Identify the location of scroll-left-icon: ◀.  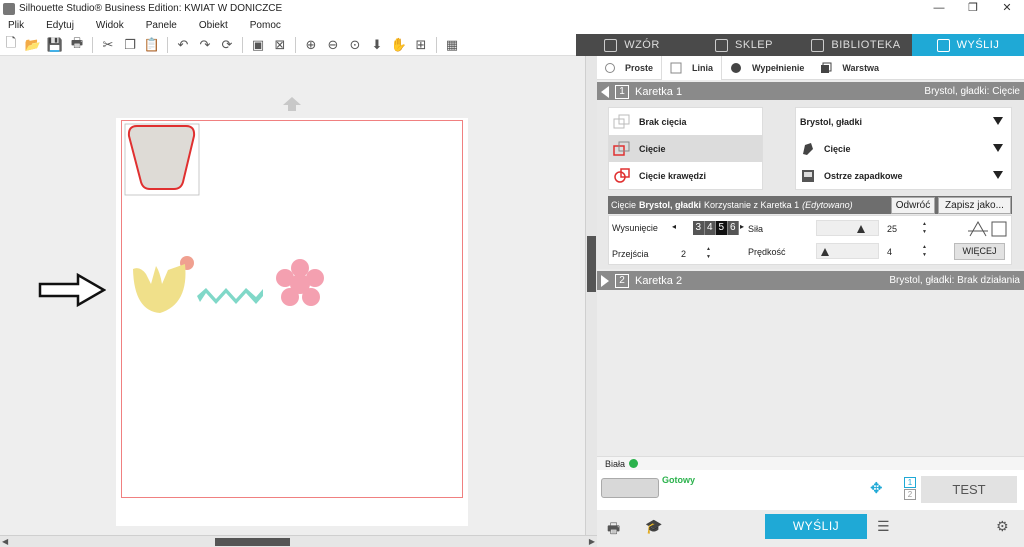
(5, 541).